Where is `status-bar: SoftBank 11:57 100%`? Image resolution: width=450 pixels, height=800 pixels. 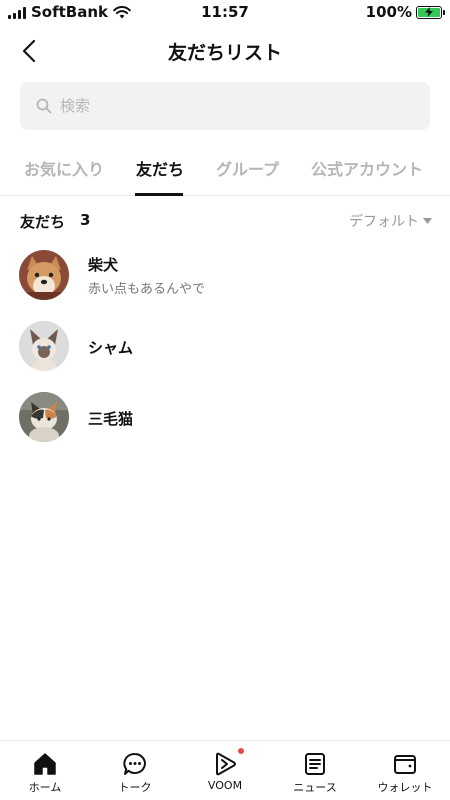 status-bar: SoftBank 11:57 100% is located at coordinates (225, 13).